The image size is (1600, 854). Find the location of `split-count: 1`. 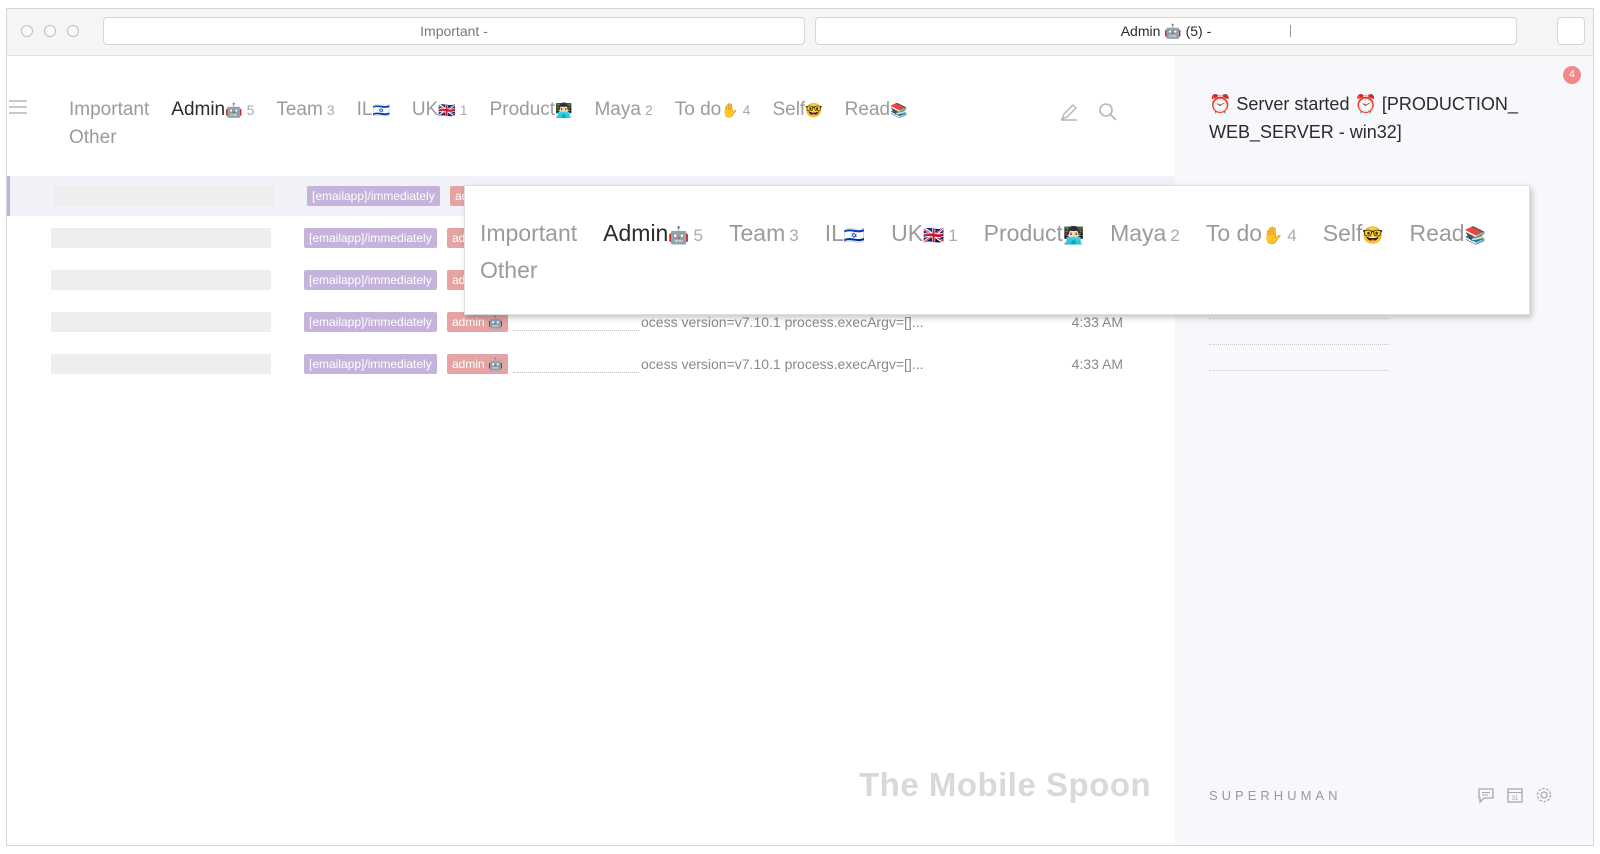

split-count: 1 is located at coordinates (953, 235).